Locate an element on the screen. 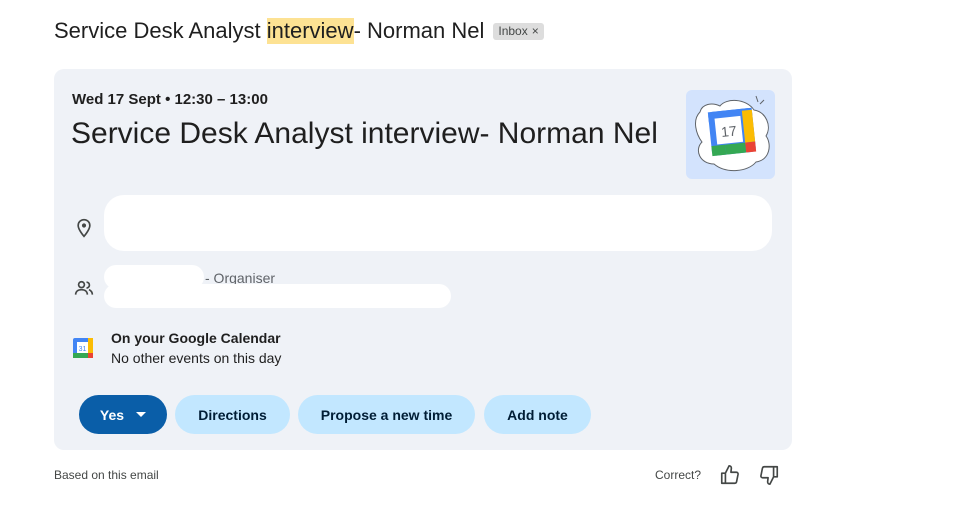 Image resolution: width=976 pixels, height=505 pixels. propose-new-time-button: Propose a new time is located at coordinates (386, 414).